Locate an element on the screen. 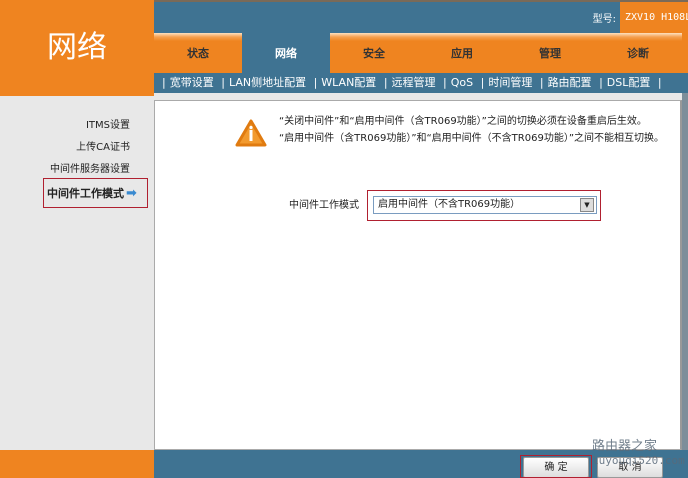  tab-security: 安全 is located at coordinates (374, 53).